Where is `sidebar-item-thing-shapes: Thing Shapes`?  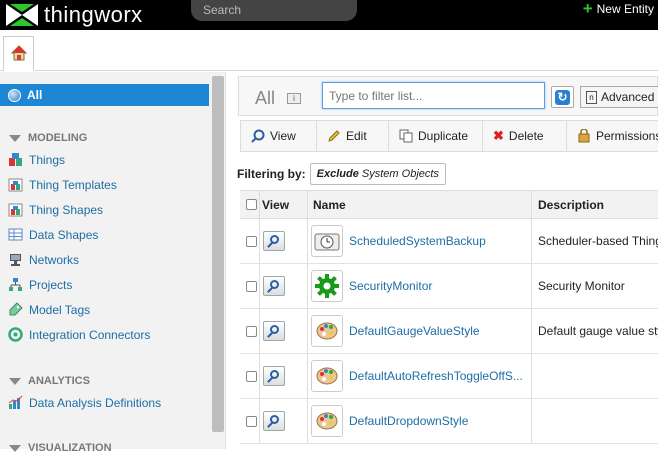
sidebar-item-thing-shapes: Thing Shapes is located at coordinates (55, 209).